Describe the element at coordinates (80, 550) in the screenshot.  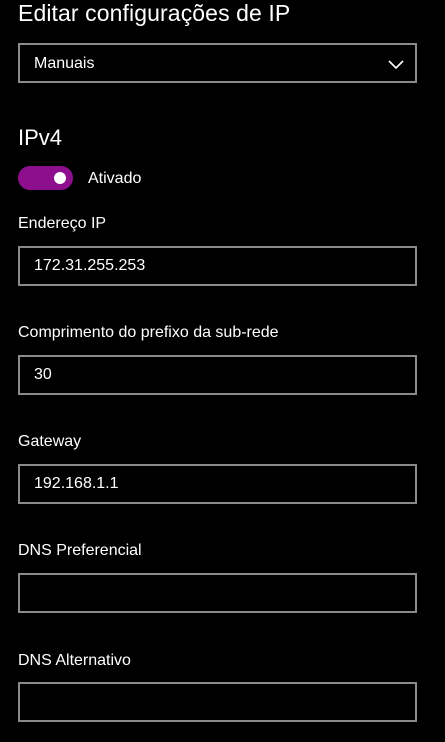
I see `dns-preferred-label: DNS Preferencial` at that location.